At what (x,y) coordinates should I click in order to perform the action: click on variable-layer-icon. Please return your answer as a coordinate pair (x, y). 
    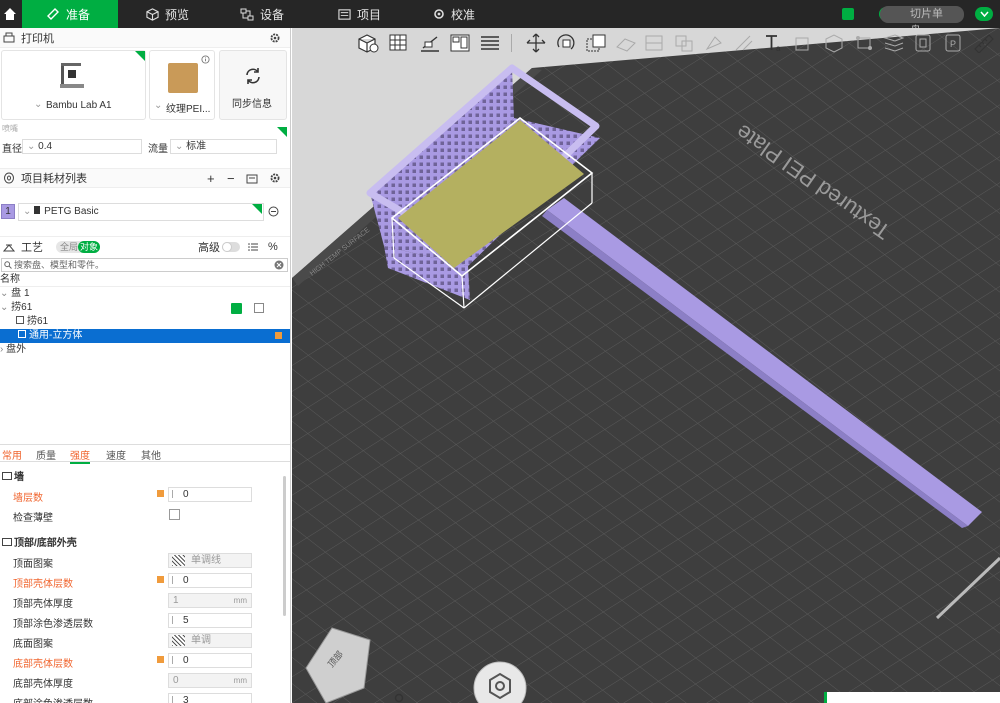
    Looking at the image, I should click on (894, 43).